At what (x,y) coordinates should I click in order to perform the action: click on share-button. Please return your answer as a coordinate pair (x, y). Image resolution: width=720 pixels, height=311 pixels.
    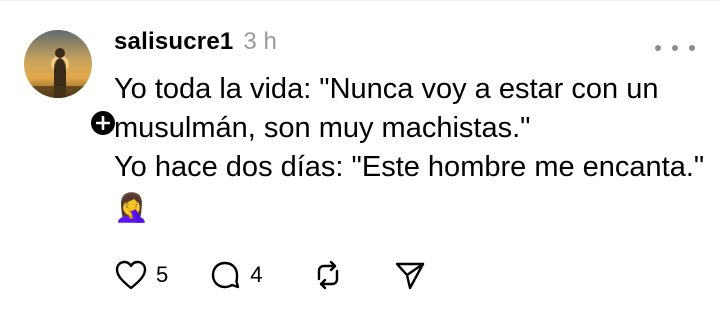
    Looking at the image, I should click on (410, 275).